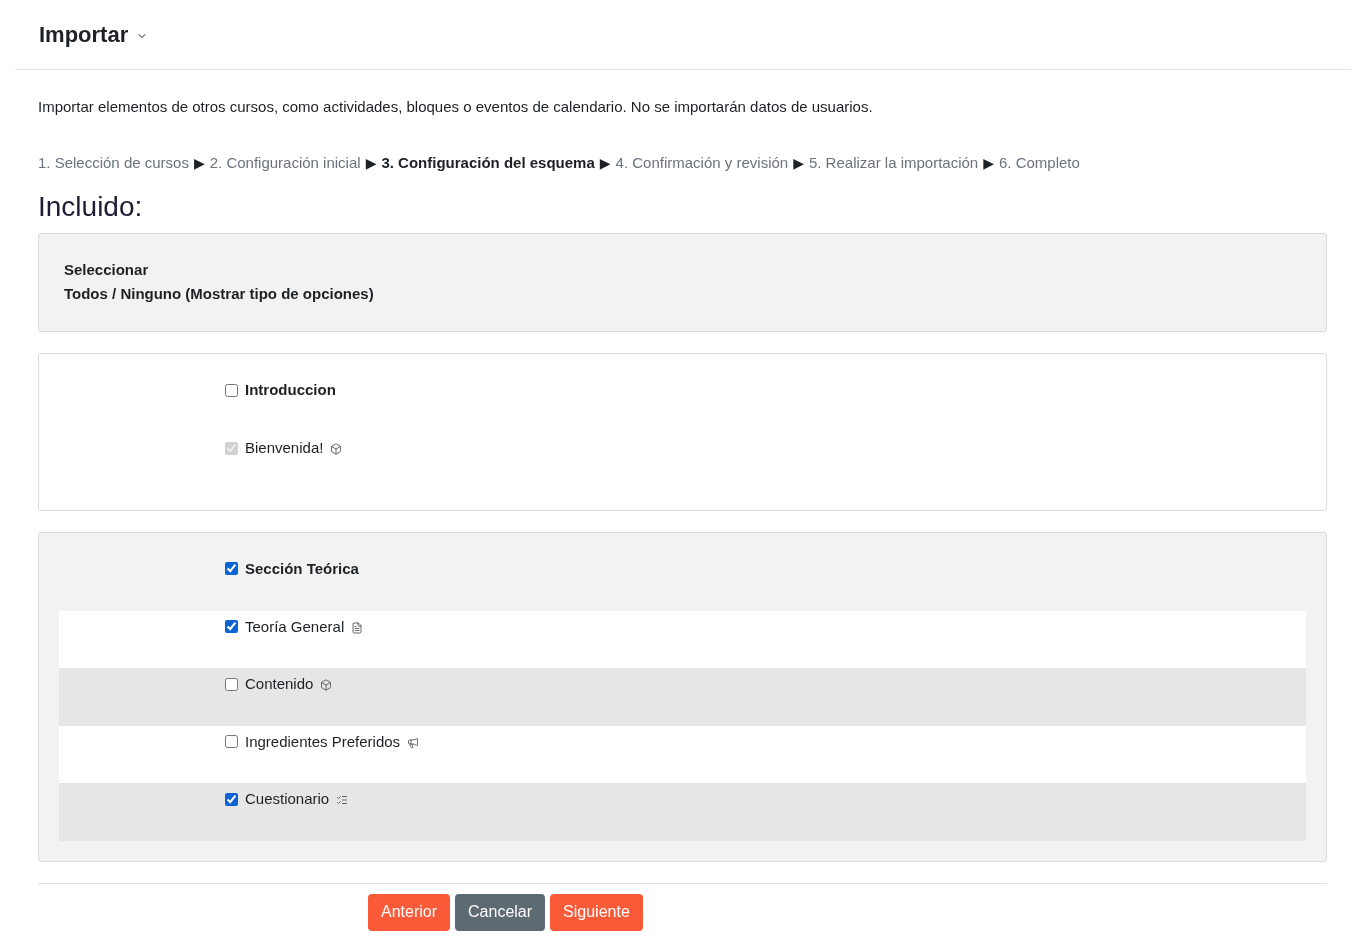  Describe the element at coordinates (285, 163) in the screenshot. I see `step-label: 2. Configuración inicial` at that location.